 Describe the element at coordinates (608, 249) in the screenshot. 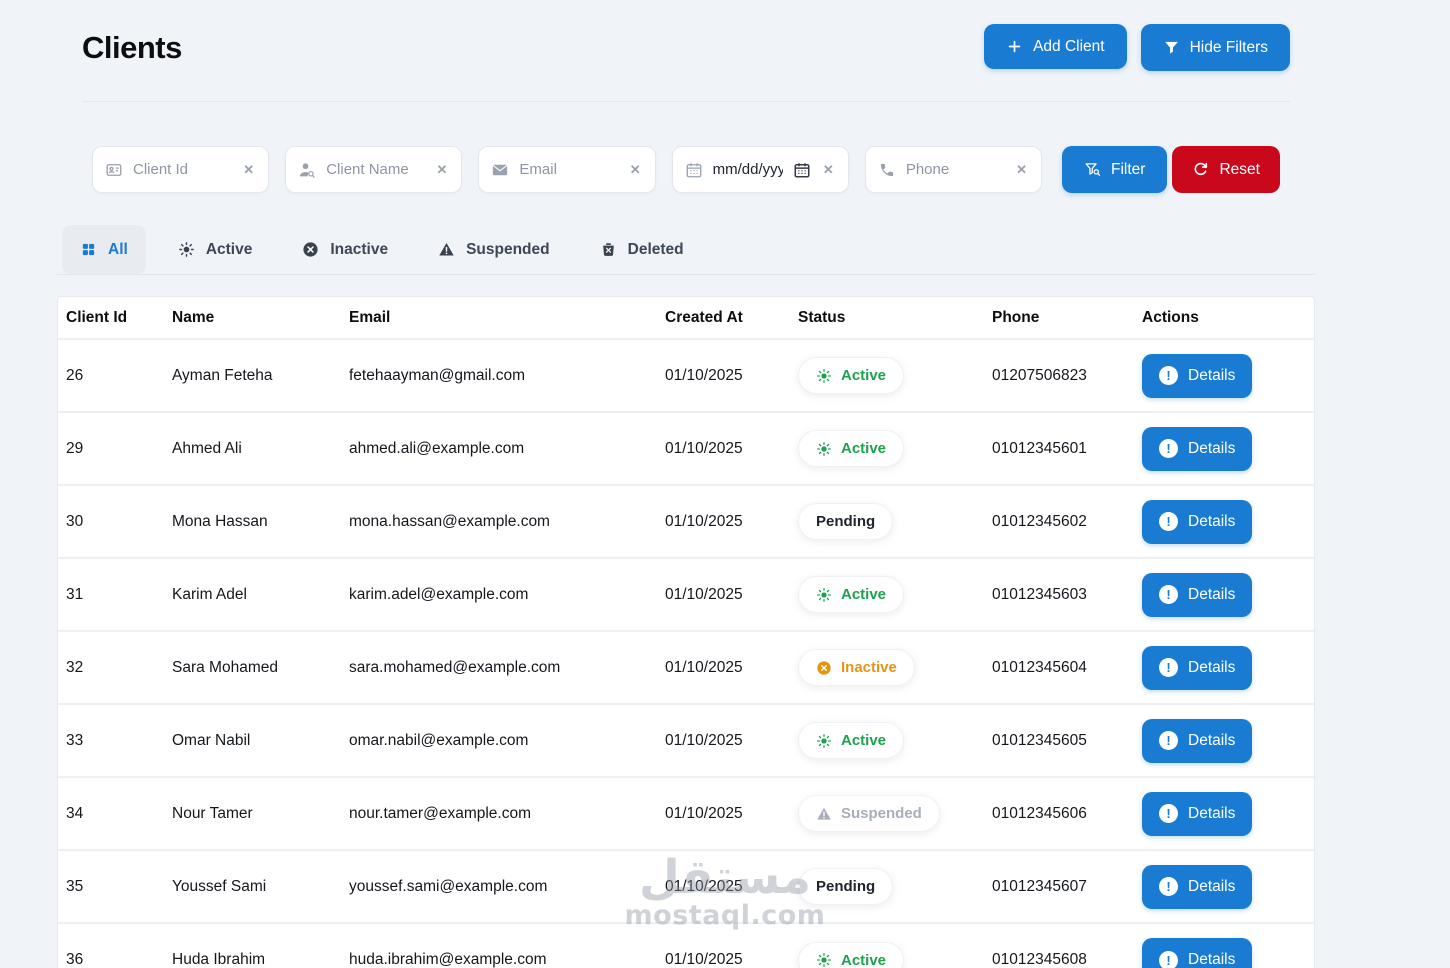

I see `trash-icon` at that location.